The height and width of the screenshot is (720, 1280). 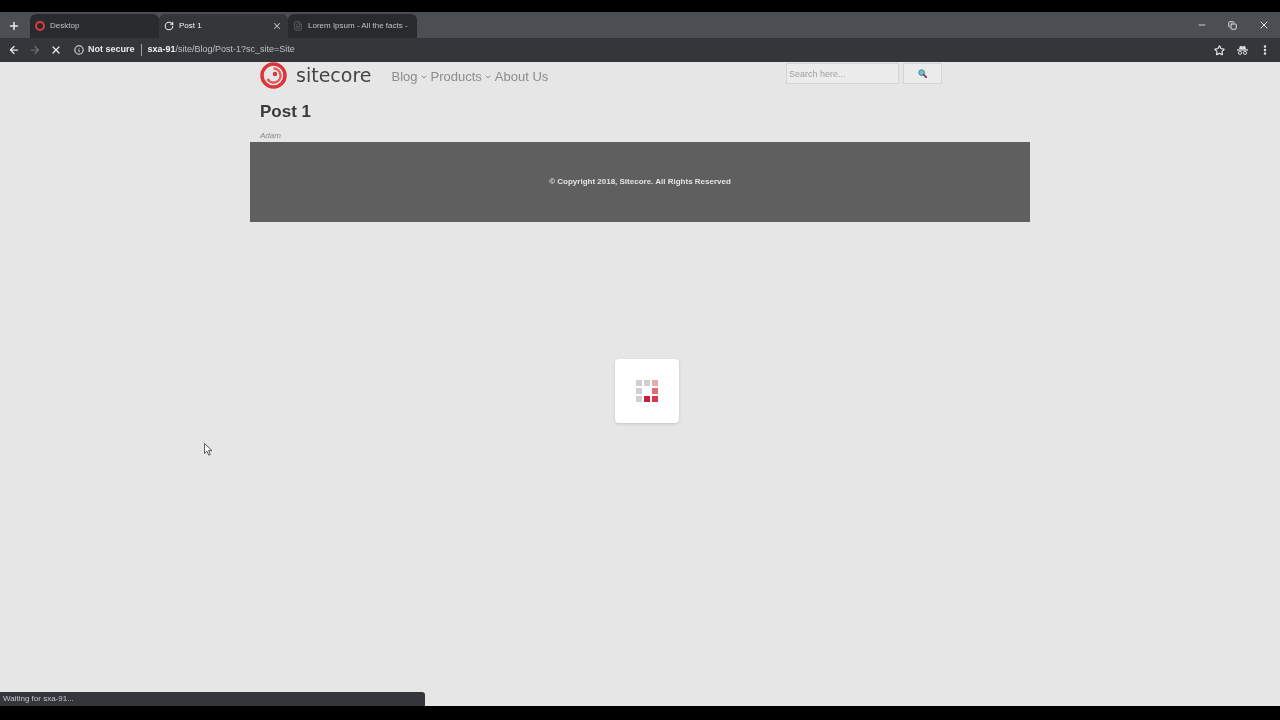 What do you see at coordinates (191, 26) in the screenshot?
I see `tab-title: Post 1` at bounding box center [191, 26].